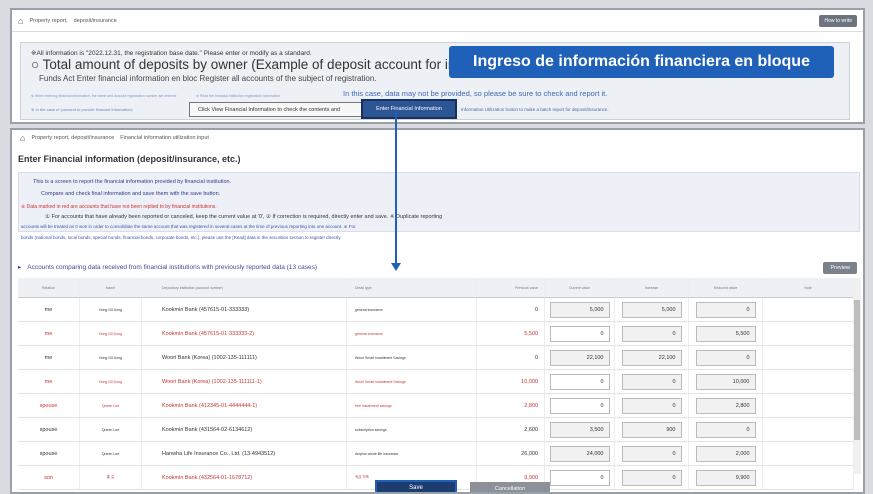 The image size is (873, 494). I want to click on column-header: Depository institution (account number), so click(244, 287).